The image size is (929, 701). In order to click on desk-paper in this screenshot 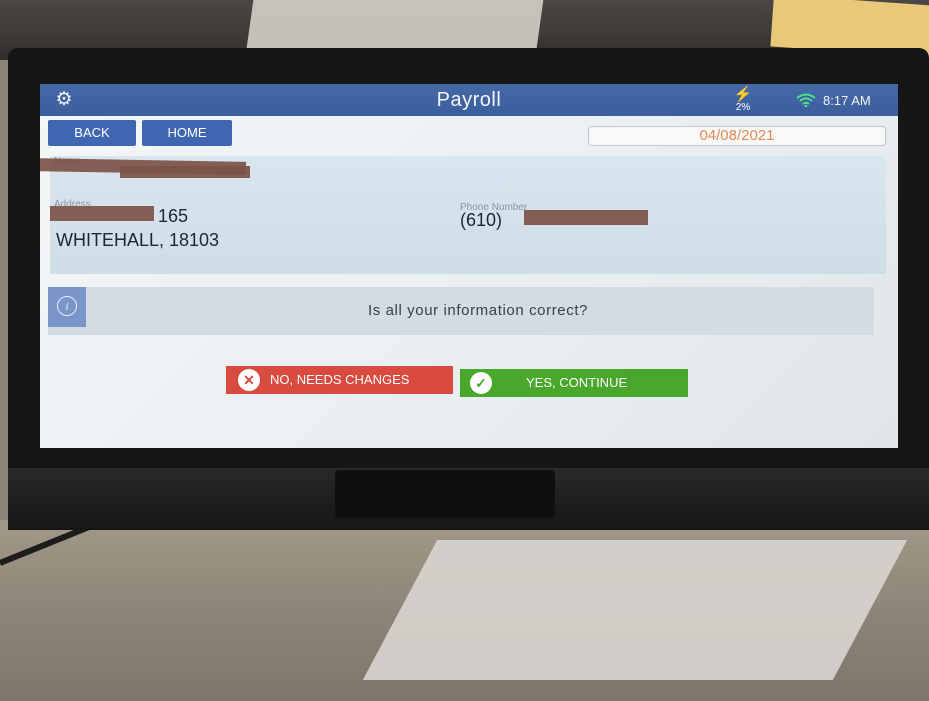, I will do `click(635, 610)`.